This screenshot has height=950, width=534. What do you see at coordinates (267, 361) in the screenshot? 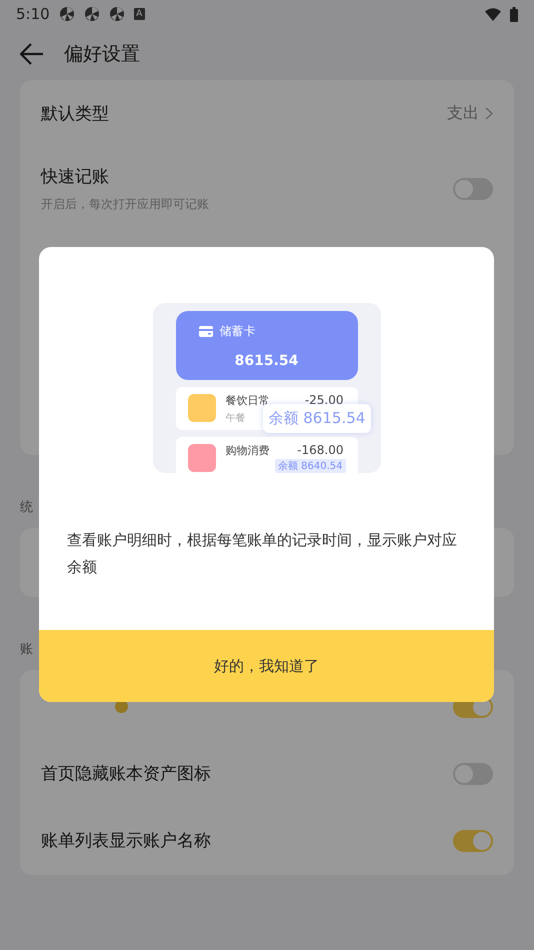
I see `card-amount: 8615.54` at bounding box center [267, 361].